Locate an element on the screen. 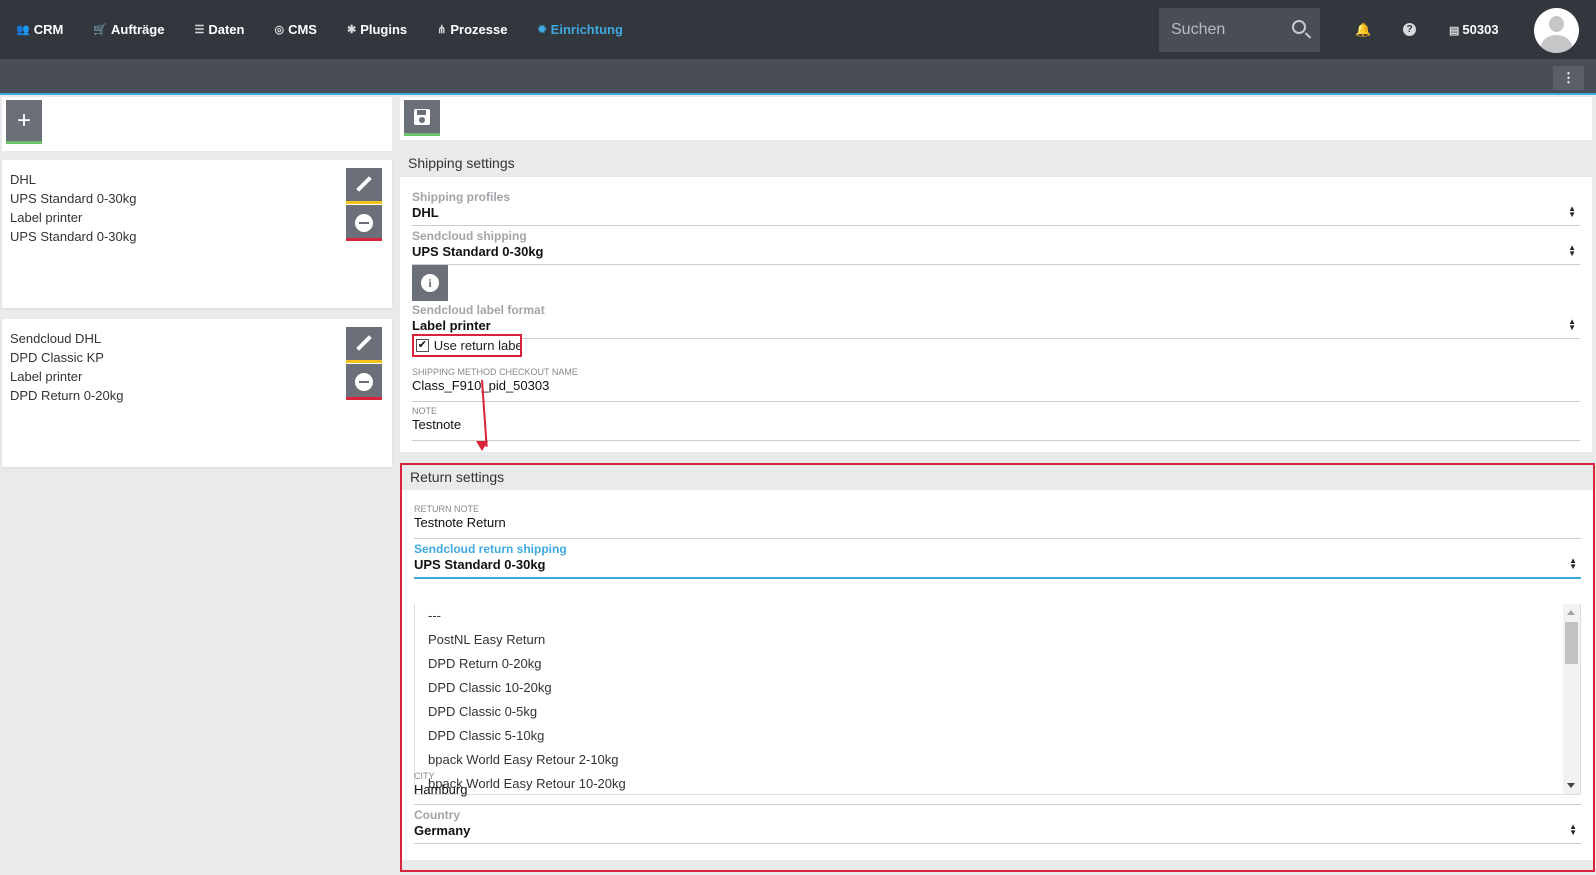  nav-prozesse: ⋔ Prozesse is located at coordinates (472, 29).